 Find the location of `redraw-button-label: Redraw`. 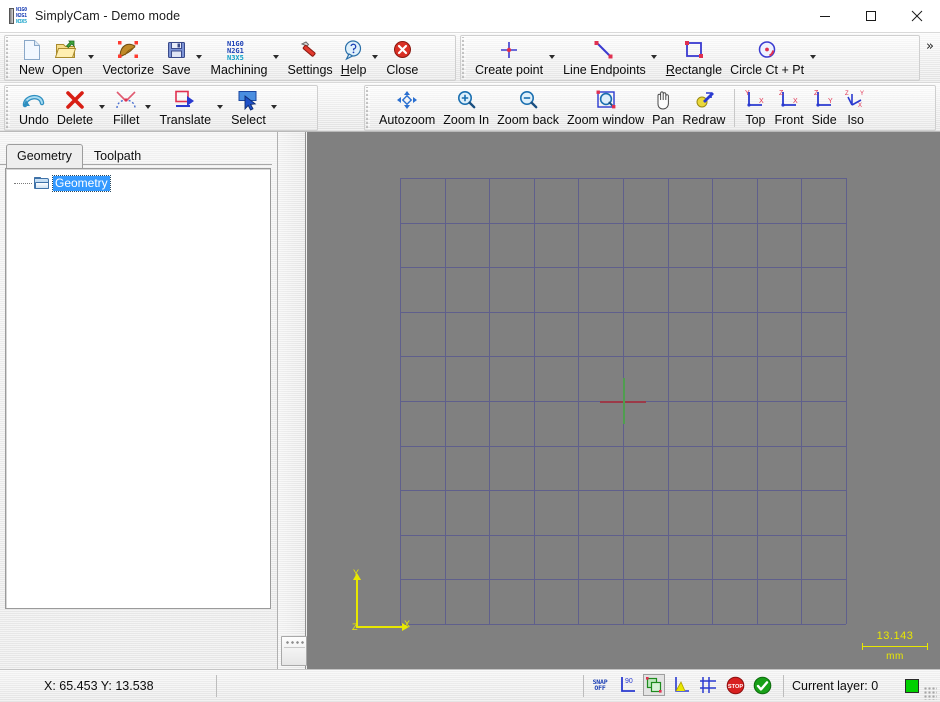

redraw-button-label: Redraw is located at coordinates (704, 120).